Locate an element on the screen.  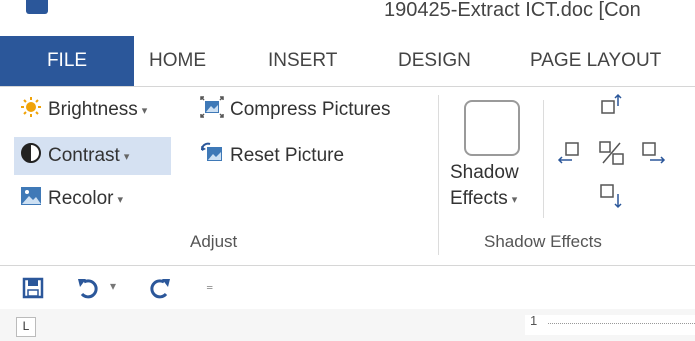
quick-access-toolbar: ▾ ₌ is located at coordinates (347, 287).